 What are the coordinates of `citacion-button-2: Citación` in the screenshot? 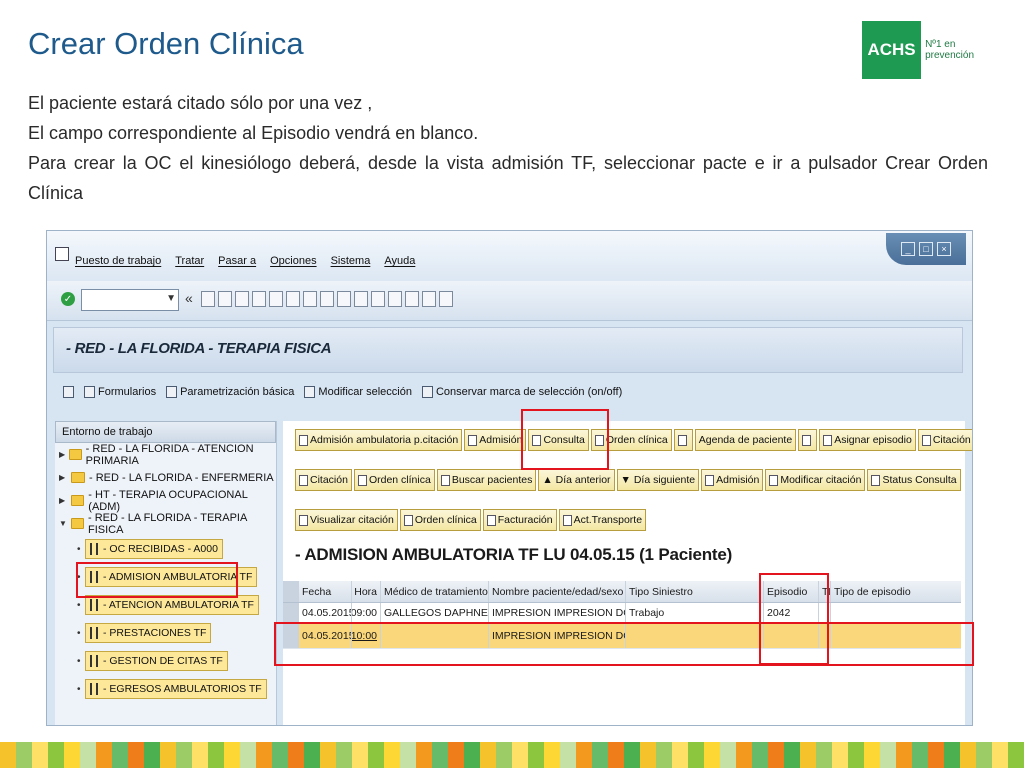 It's located at (323, 480).